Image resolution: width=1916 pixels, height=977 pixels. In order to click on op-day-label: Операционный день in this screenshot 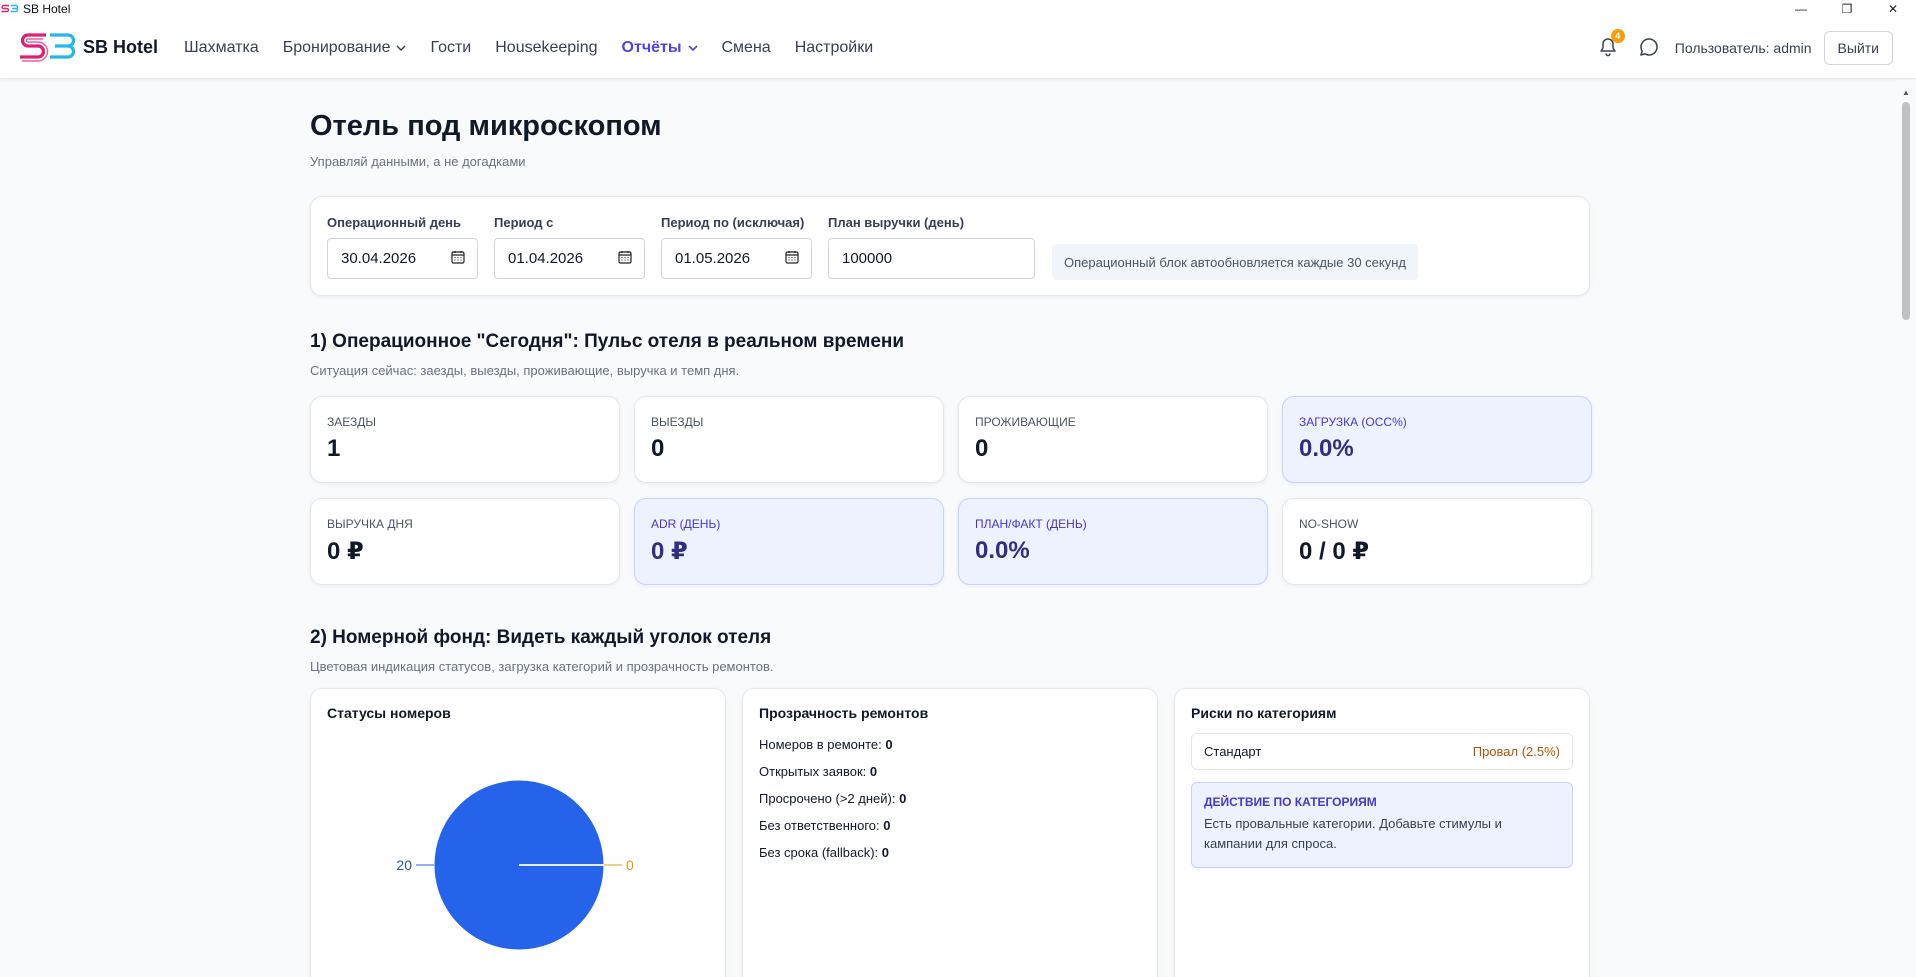, I will do `click(394, 222)`.